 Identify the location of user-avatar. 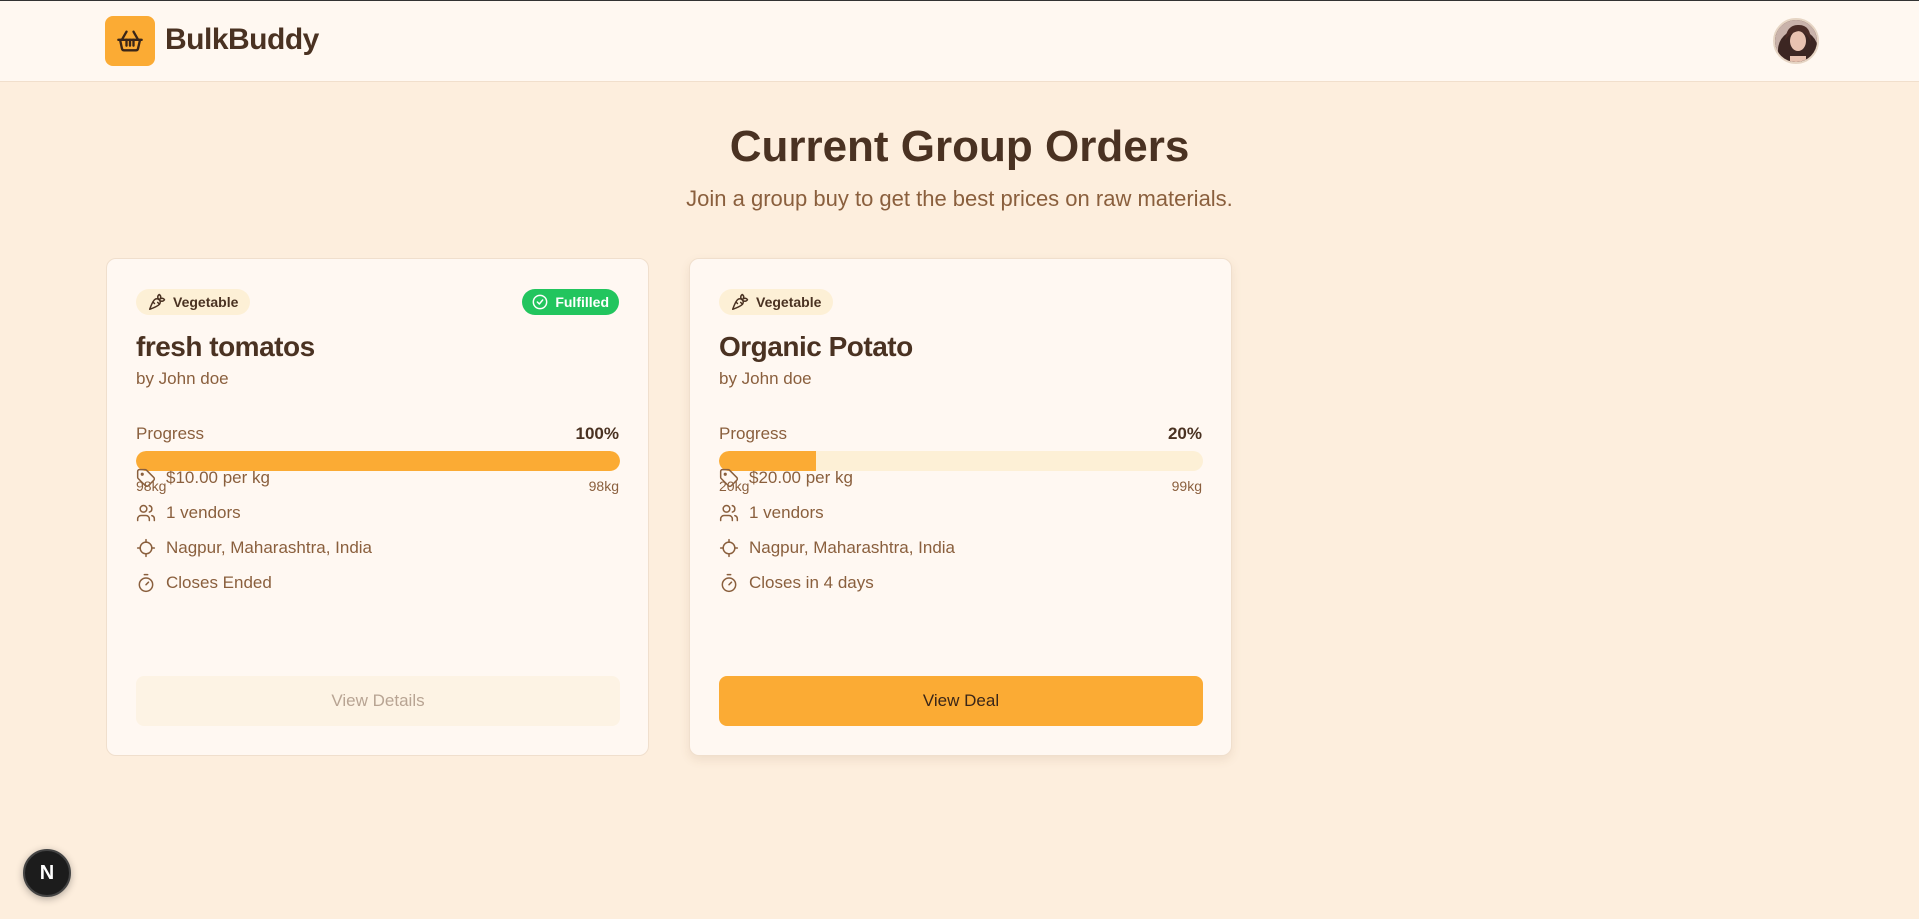
(1796, 41).